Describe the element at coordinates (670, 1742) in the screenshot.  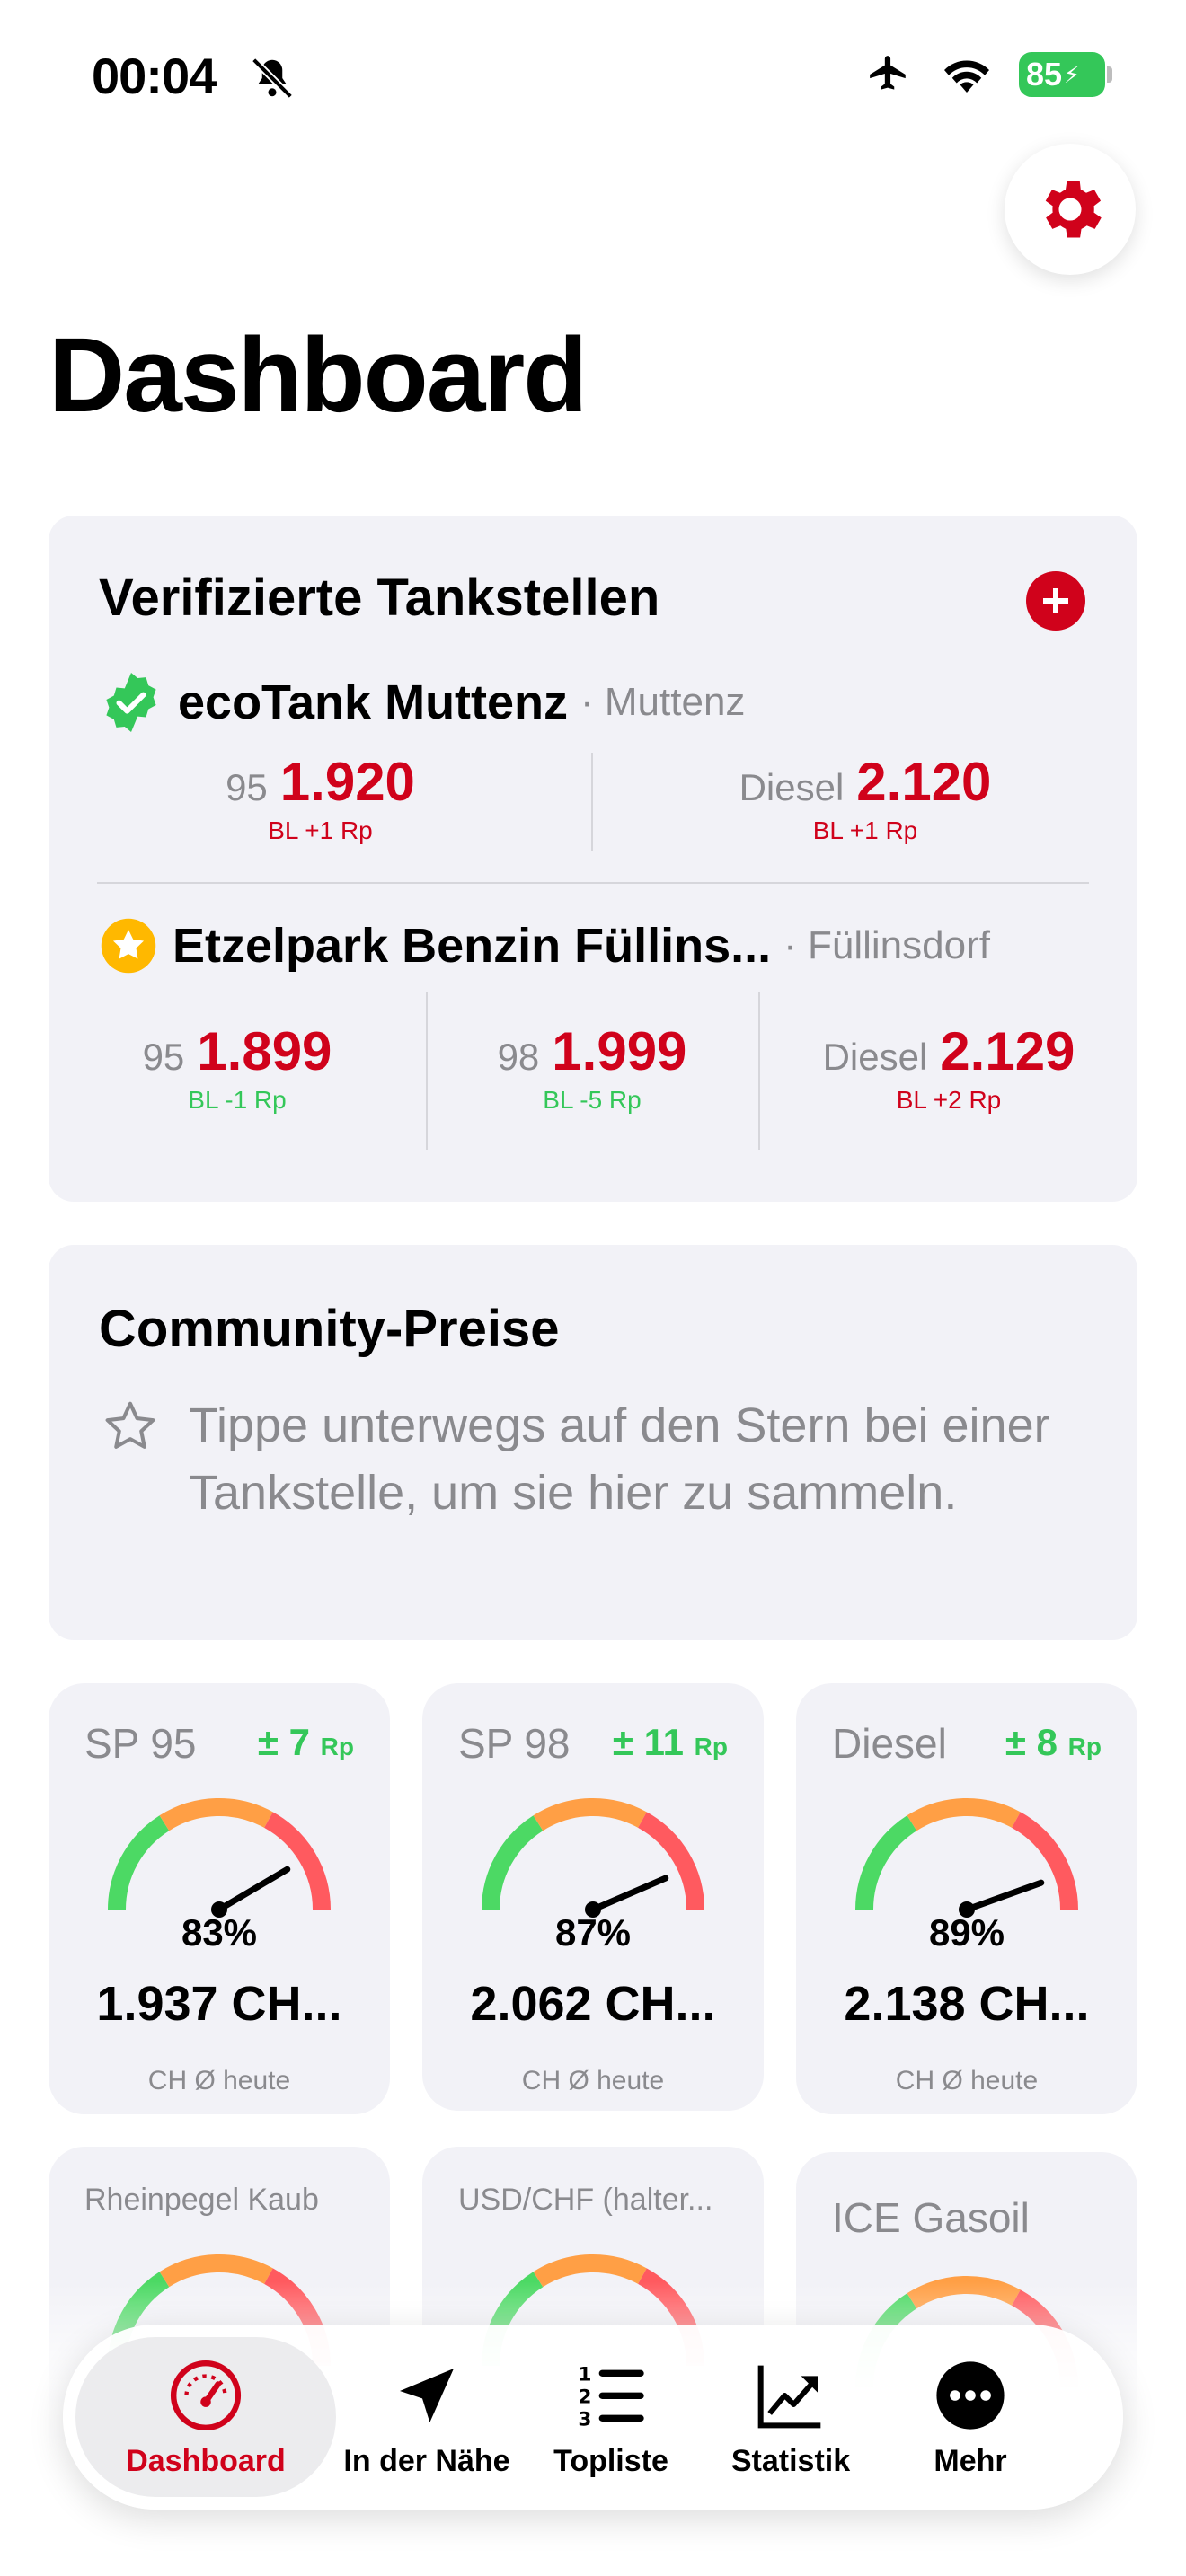
I see `gauge-change: ± 11 Rp` at that location.